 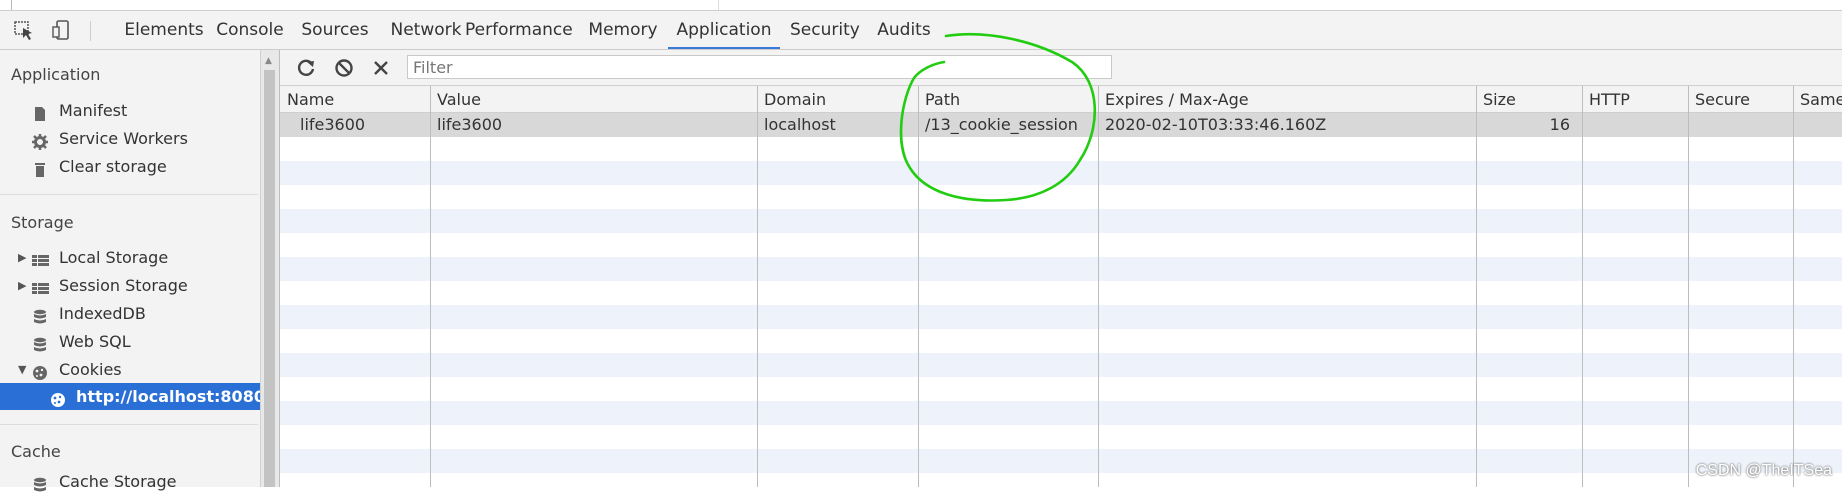 I want to click on section-heading-application: Application, so click(x=56, y=74).